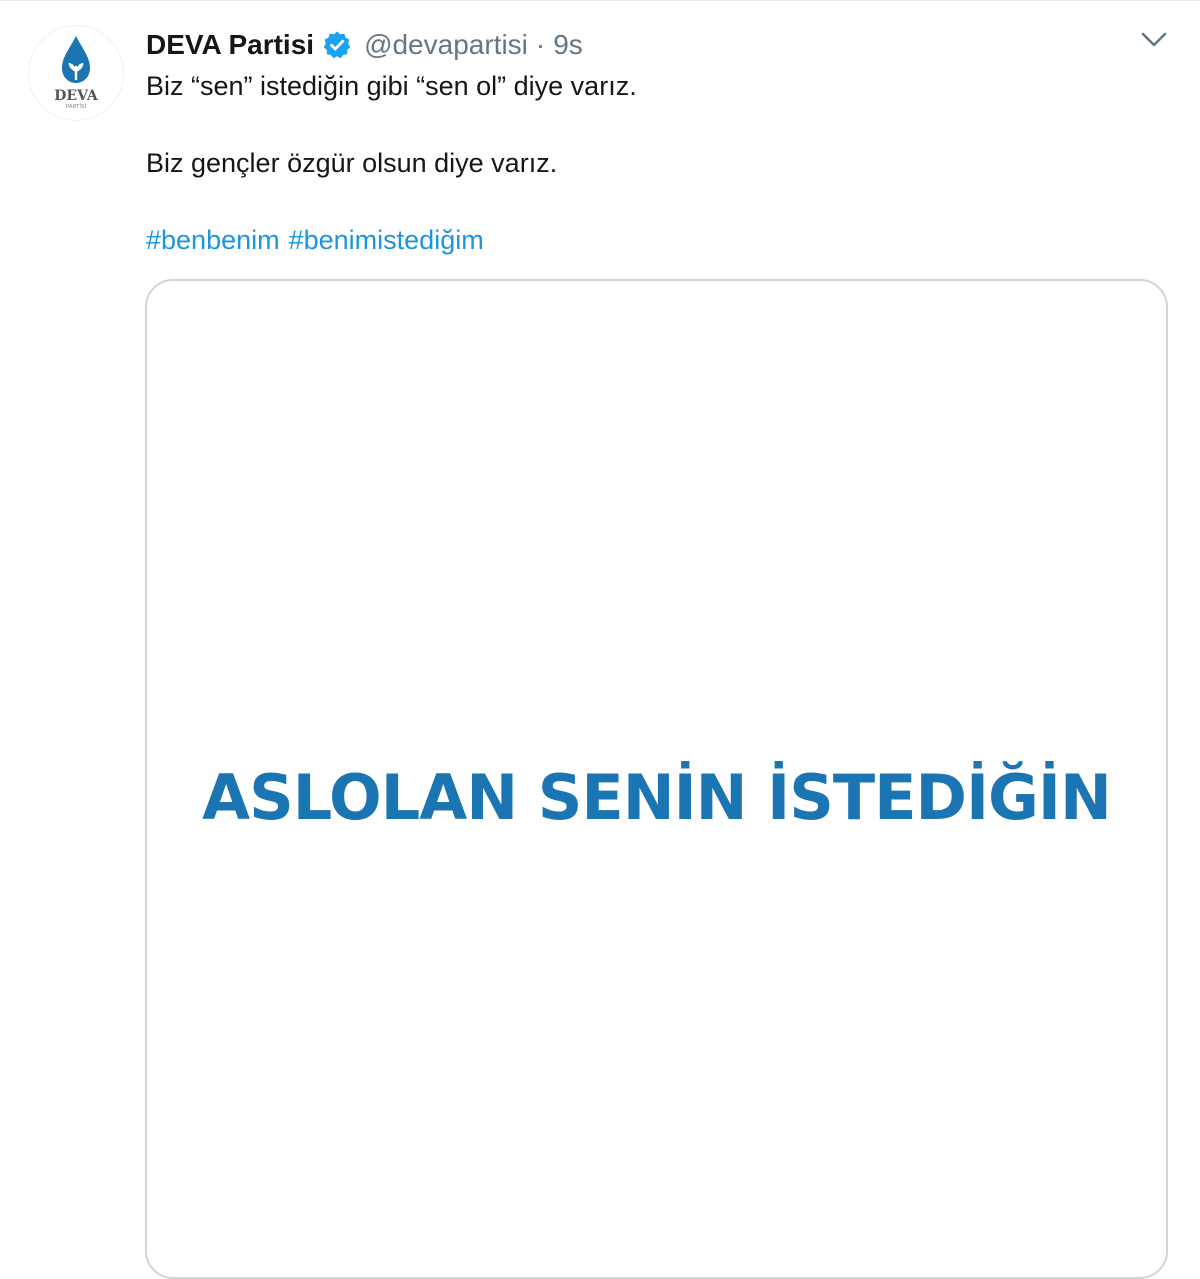  What do you see at coordinates (386, 240) in the screenshot?
I see `hashtag-link: #benimistediğim` at bounding box center [386, 240].